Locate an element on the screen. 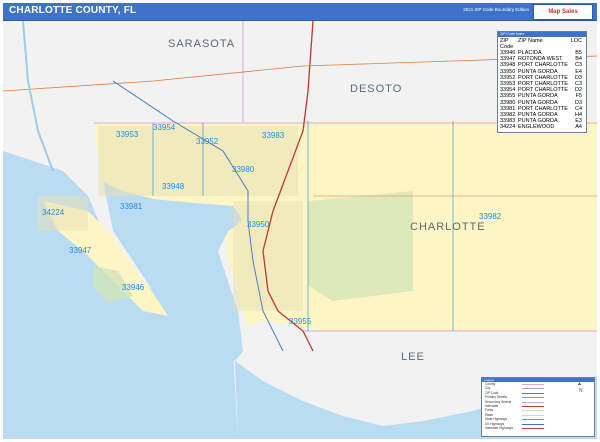  county-label-charlotte: CHARLOTTE is located at coordinates (448, 227).